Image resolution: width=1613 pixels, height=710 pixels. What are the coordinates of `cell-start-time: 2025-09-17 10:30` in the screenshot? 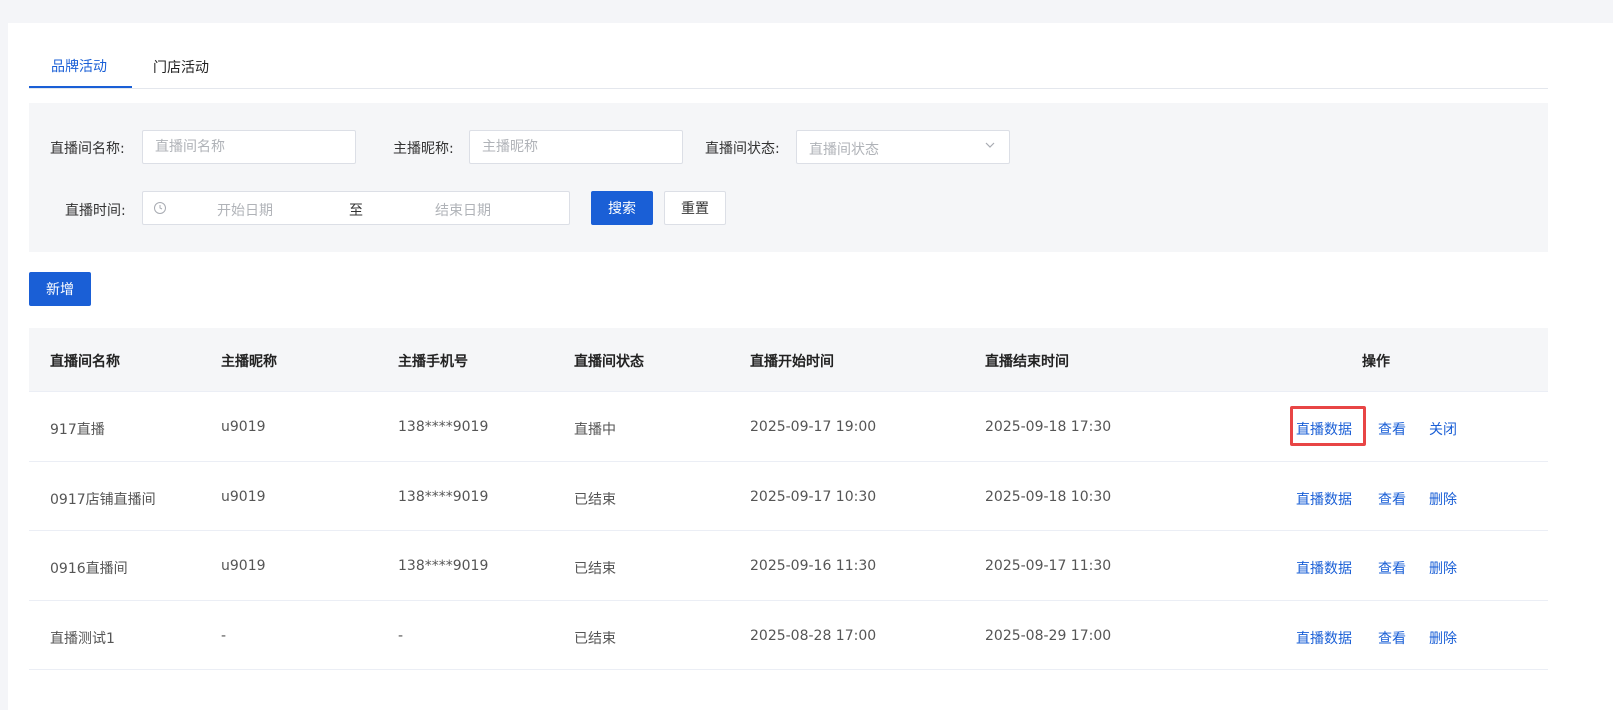 It's located at (813, 496).